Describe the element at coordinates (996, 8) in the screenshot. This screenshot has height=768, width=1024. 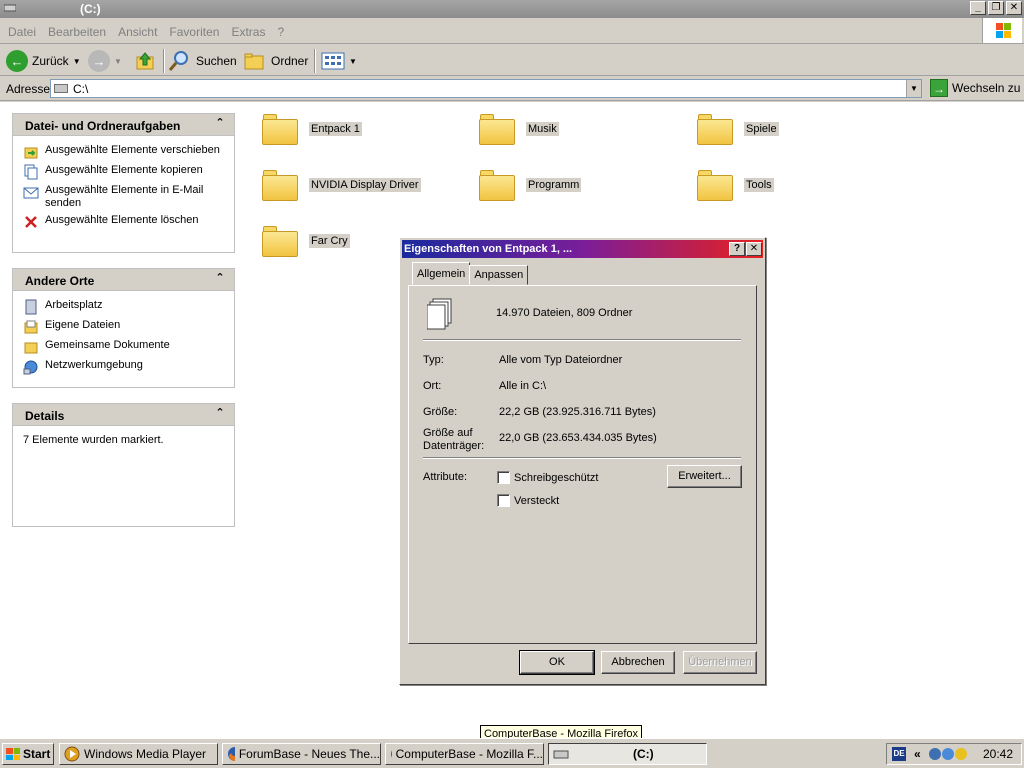
I see `maximize-button: ❐` at that location.